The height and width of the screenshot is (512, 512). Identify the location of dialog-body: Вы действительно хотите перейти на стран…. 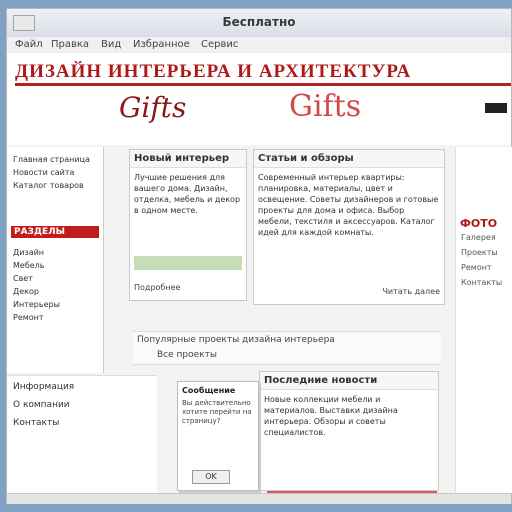
(217, 412).